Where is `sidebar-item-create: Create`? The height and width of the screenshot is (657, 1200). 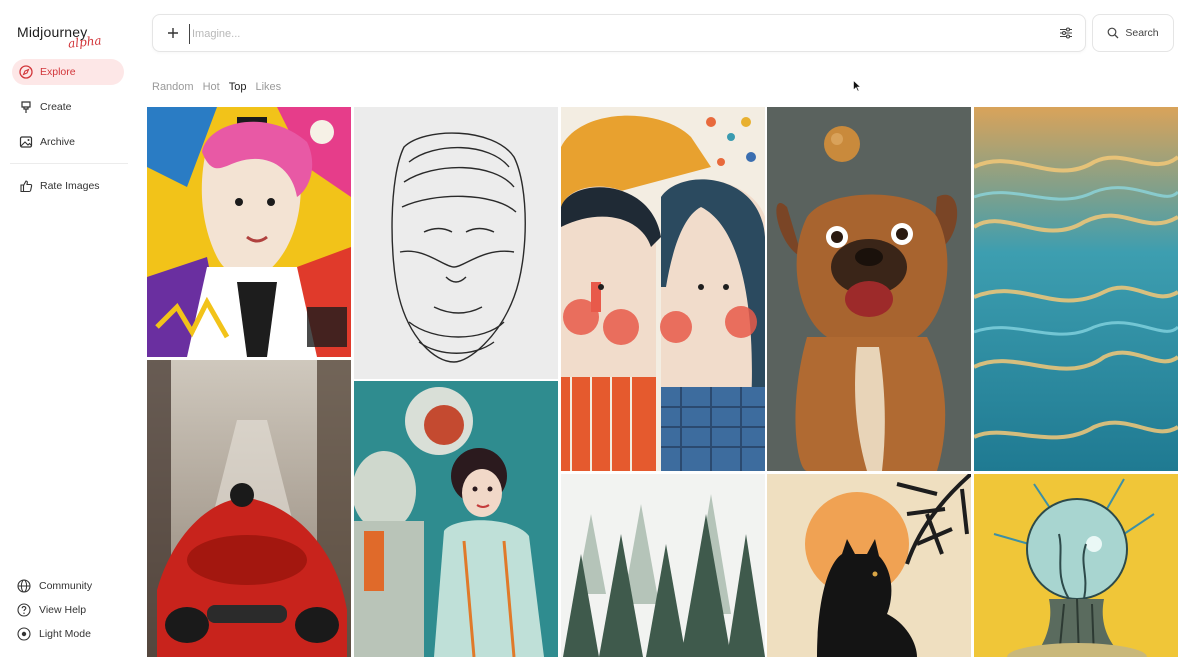 sidebar-item-create: Create is located at coordinates (68, 107).